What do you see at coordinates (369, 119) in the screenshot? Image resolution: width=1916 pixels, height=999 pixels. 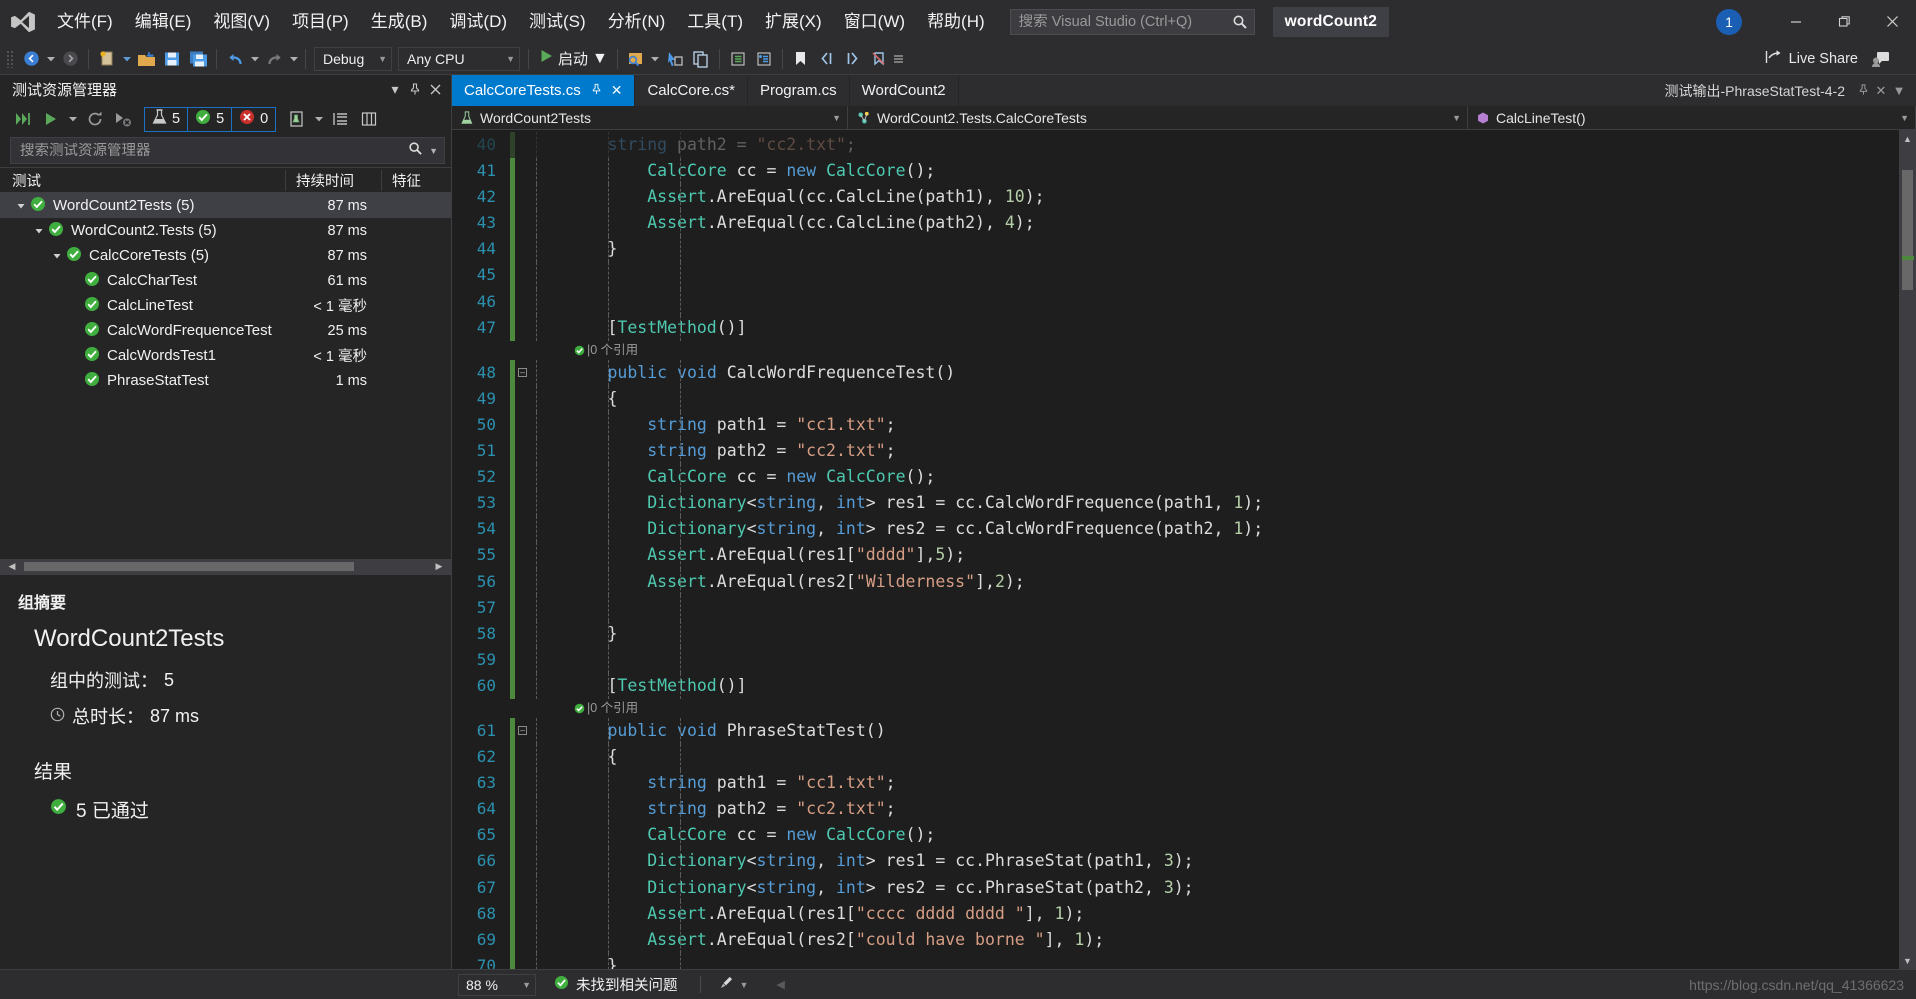 I see `columns-icon` at bounding box center [369, 119].